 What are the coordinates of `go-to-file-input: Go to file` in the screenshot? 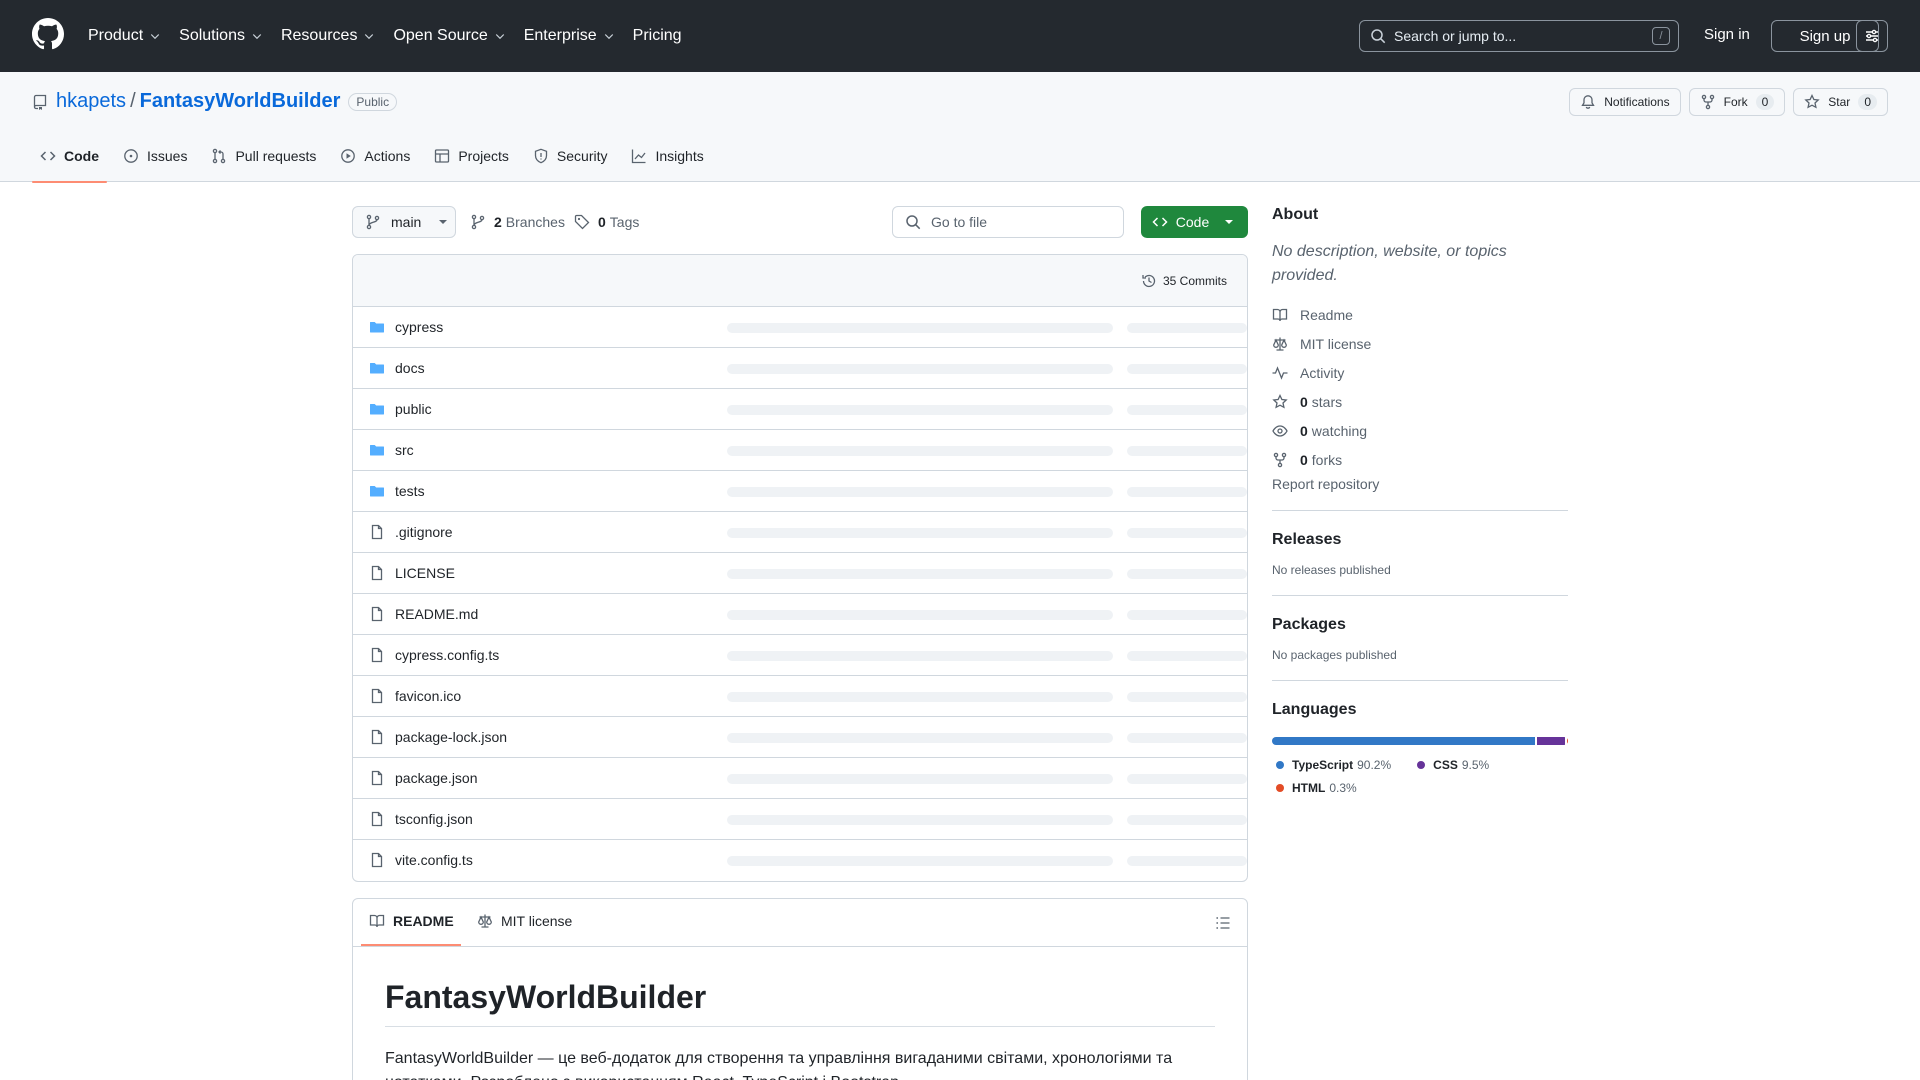 It's located at (1008, 222).